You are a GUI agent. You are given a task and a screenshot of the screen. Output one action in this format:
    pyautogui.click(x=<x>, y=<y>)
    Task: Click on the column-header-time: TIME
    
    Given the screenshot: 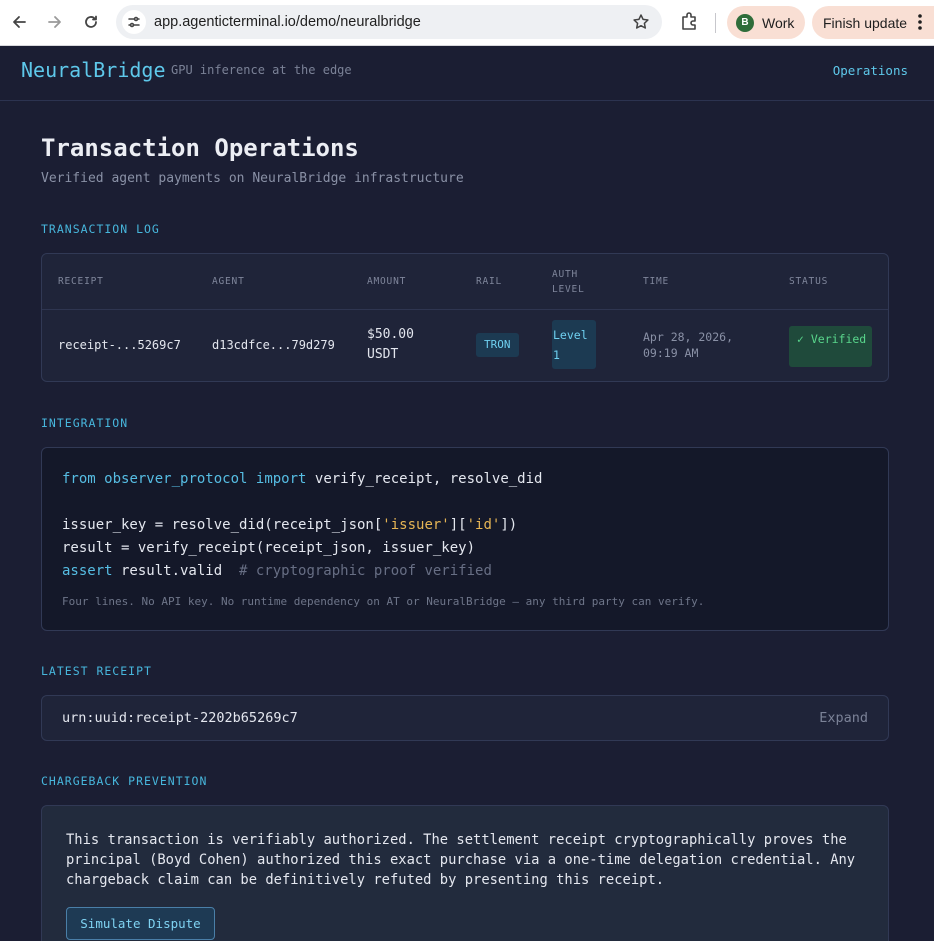 What is the action you would take?
    pyautogui.click(x=656, y=281)
    